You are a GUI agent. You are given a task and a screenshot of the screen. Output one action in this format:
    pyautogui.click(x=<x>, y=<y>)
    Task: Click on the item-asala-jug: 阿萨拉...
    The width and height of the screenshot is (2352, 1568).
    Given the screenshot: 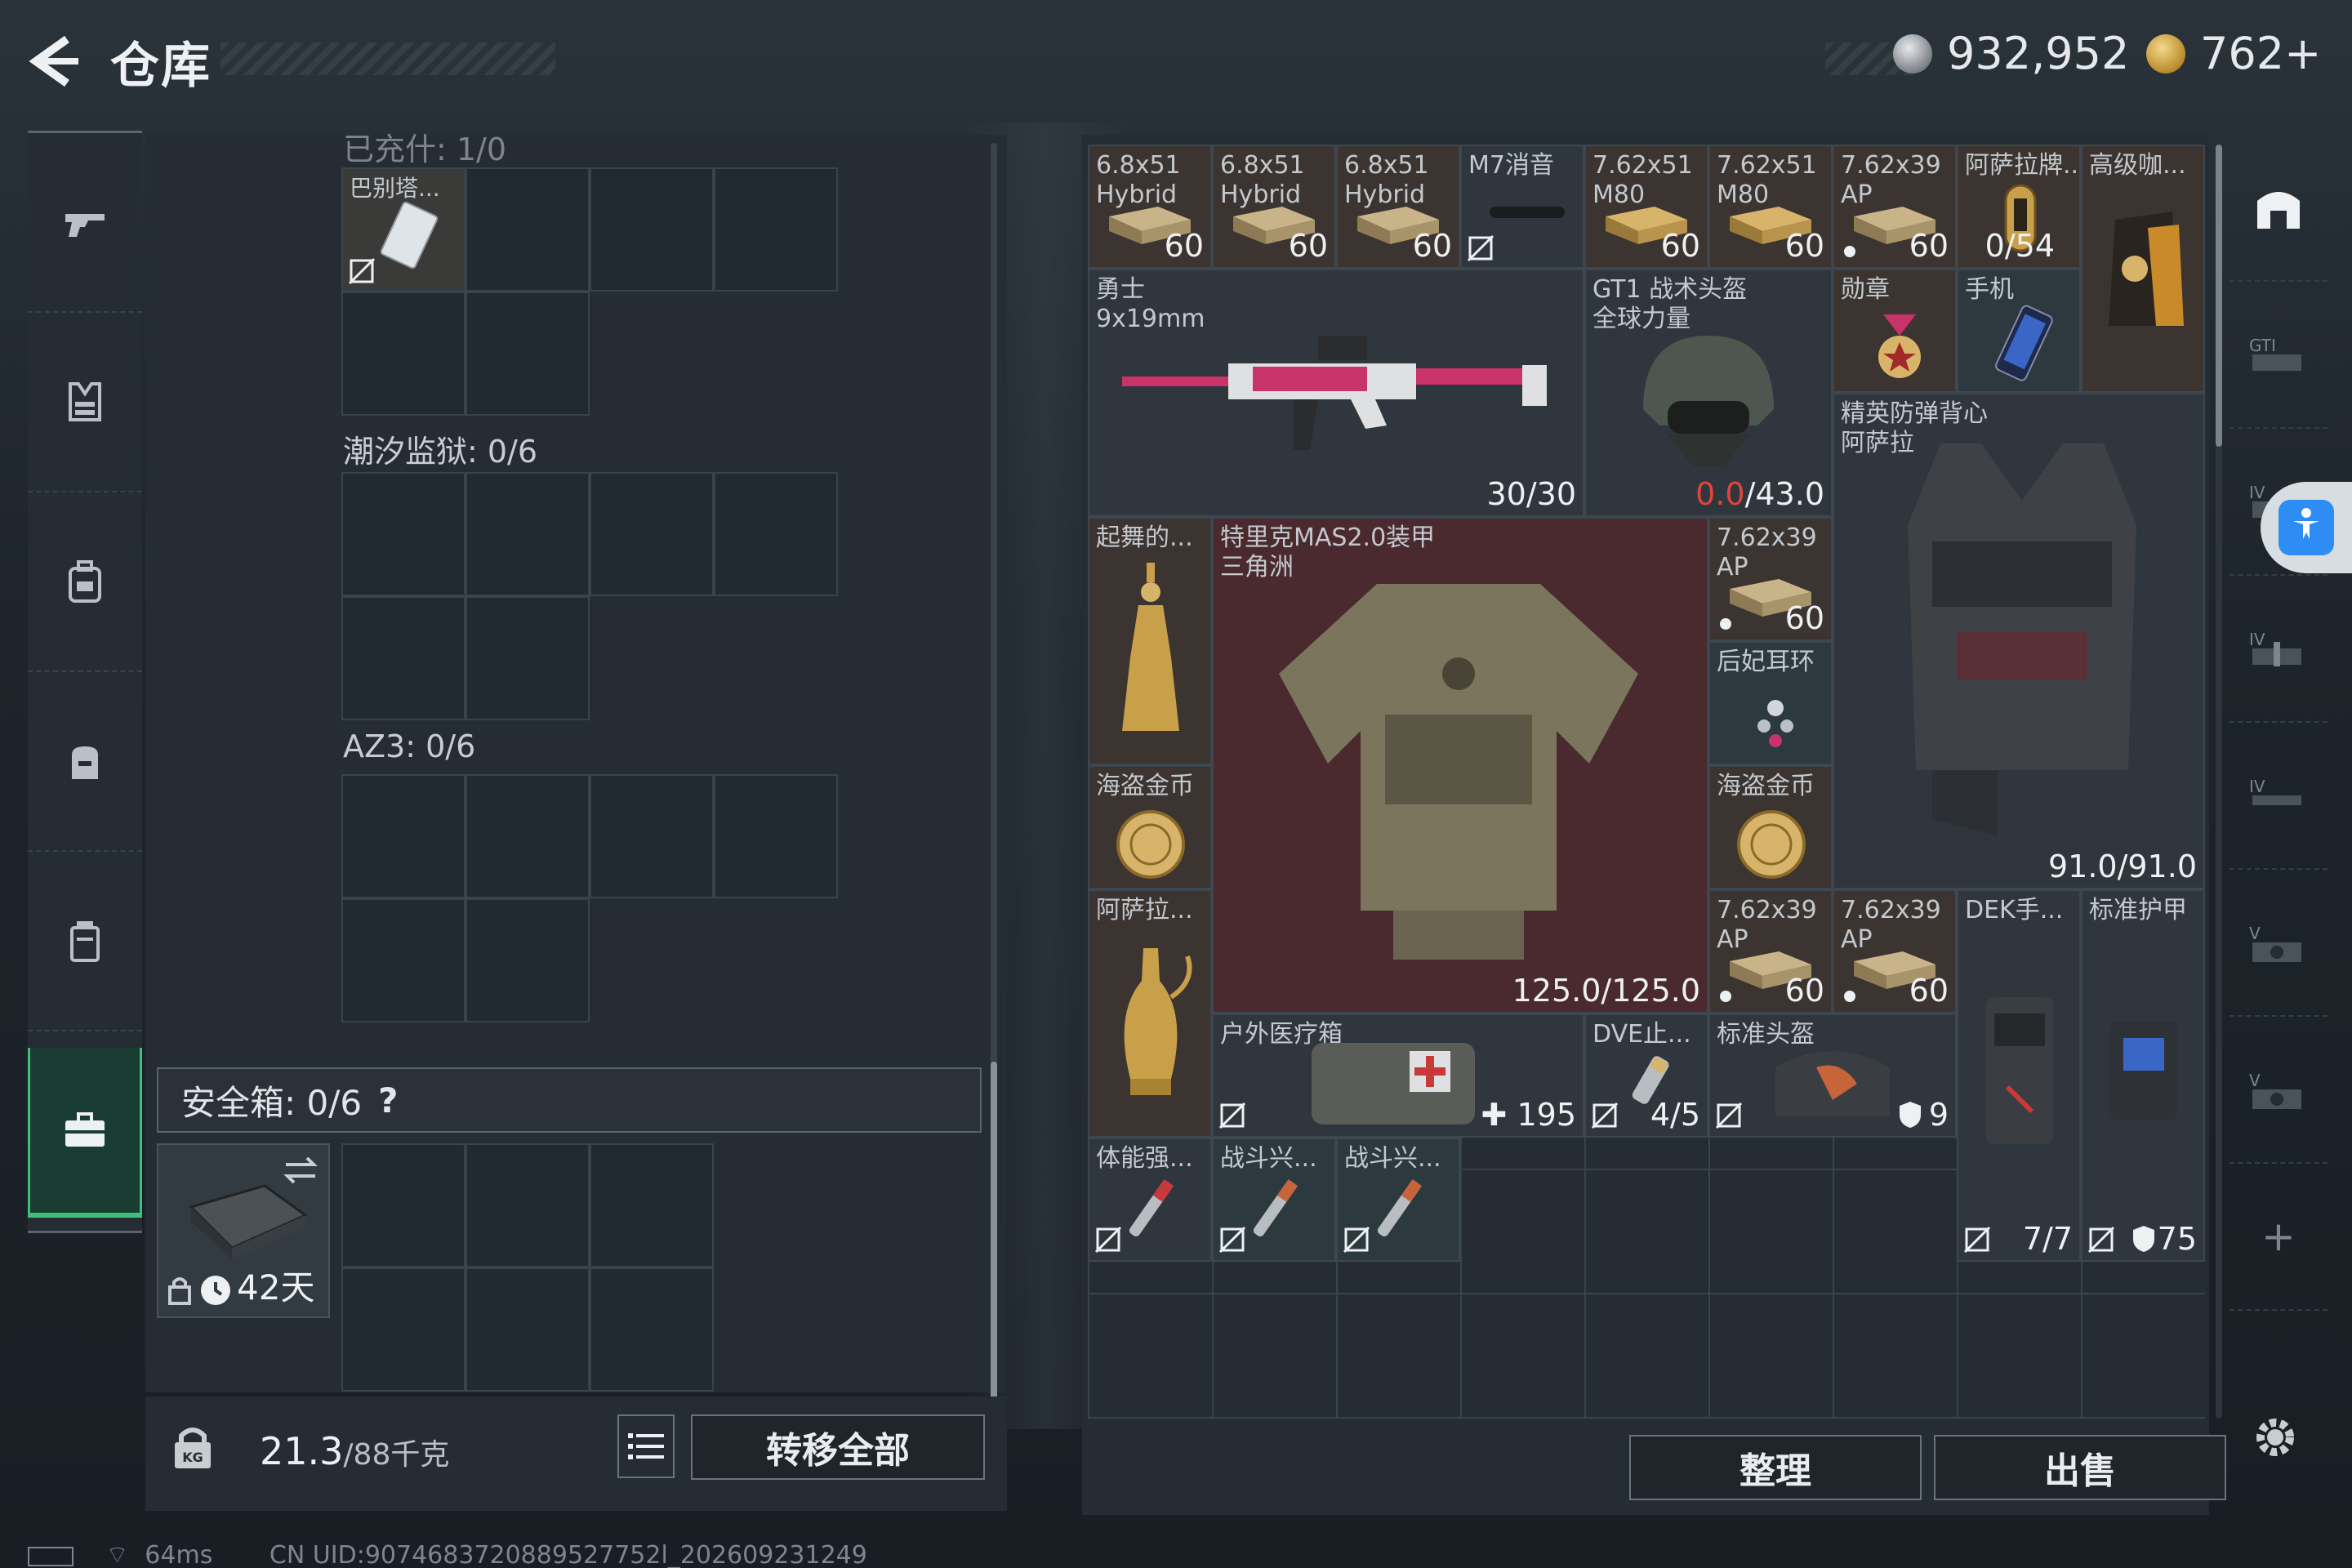 What is the action you would take?
    pyautogui.click(x=1150, y=1013)
    